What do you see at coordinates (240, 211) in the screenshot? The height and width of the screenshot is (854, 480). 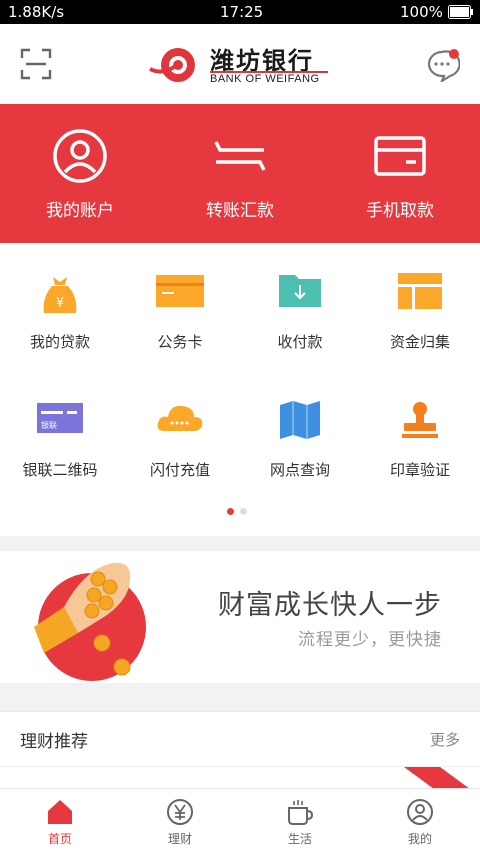 I see `transfer-label: 转账汇款` at bounding box center [240, 211].